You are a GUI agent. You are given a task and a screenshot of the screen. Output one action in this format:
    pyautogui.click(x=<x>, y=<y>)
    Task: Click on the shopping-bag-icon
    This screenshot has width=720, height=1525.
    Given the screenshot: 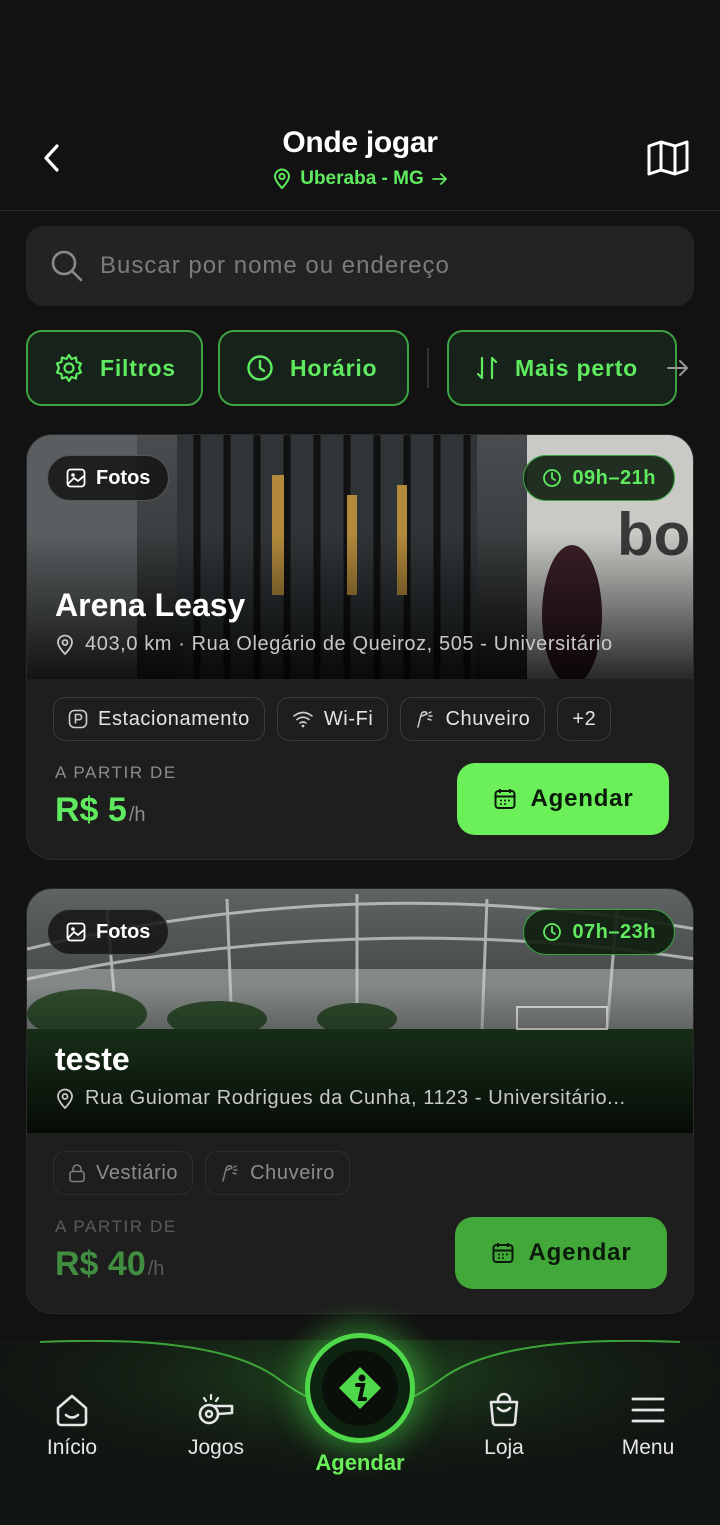 What is the action you would take?
    pyautogui.click(x=504, y=1409)
    